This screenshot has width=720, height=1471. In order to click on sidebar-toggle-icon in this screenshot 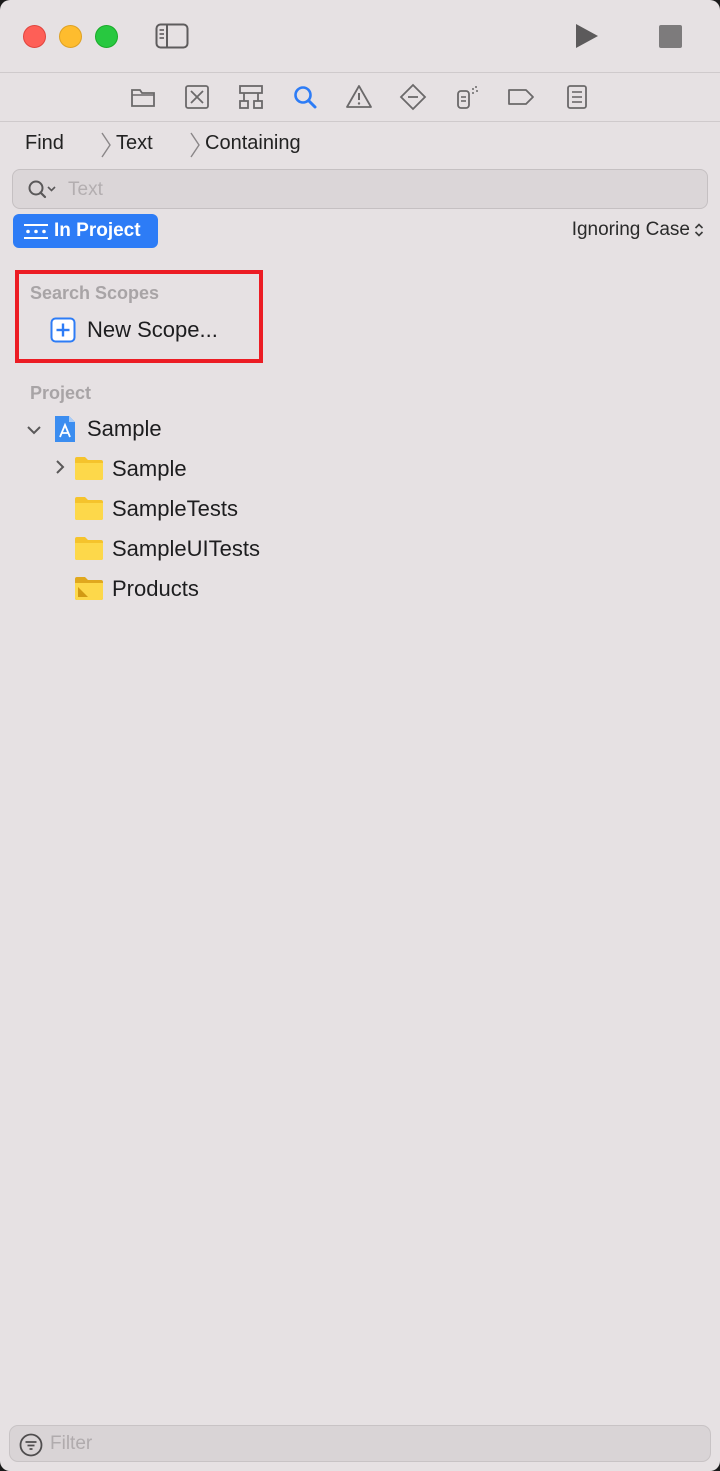, I will do `click(172, 36)`.